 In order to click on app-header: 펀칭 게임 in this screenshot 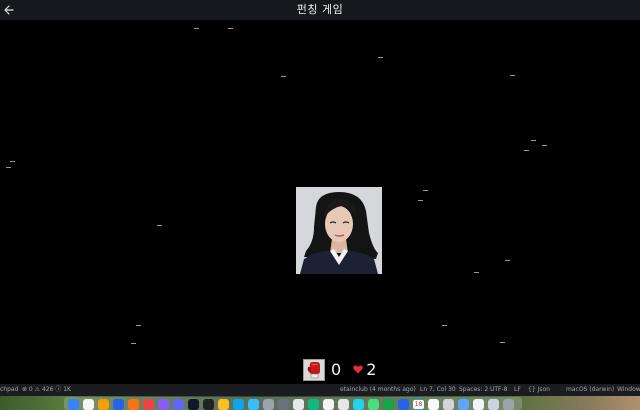, I will do `click(320, 10)`.